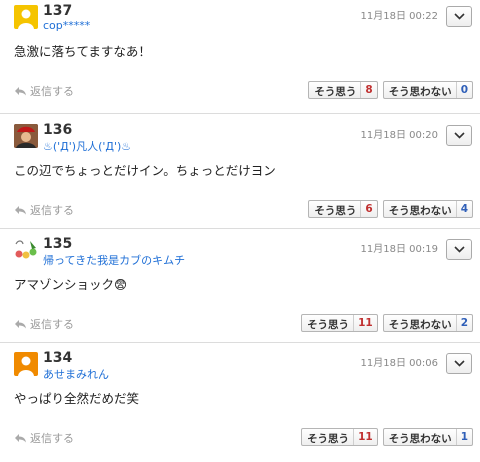  I want to click on disagree-count: 2, so click(463, 323).